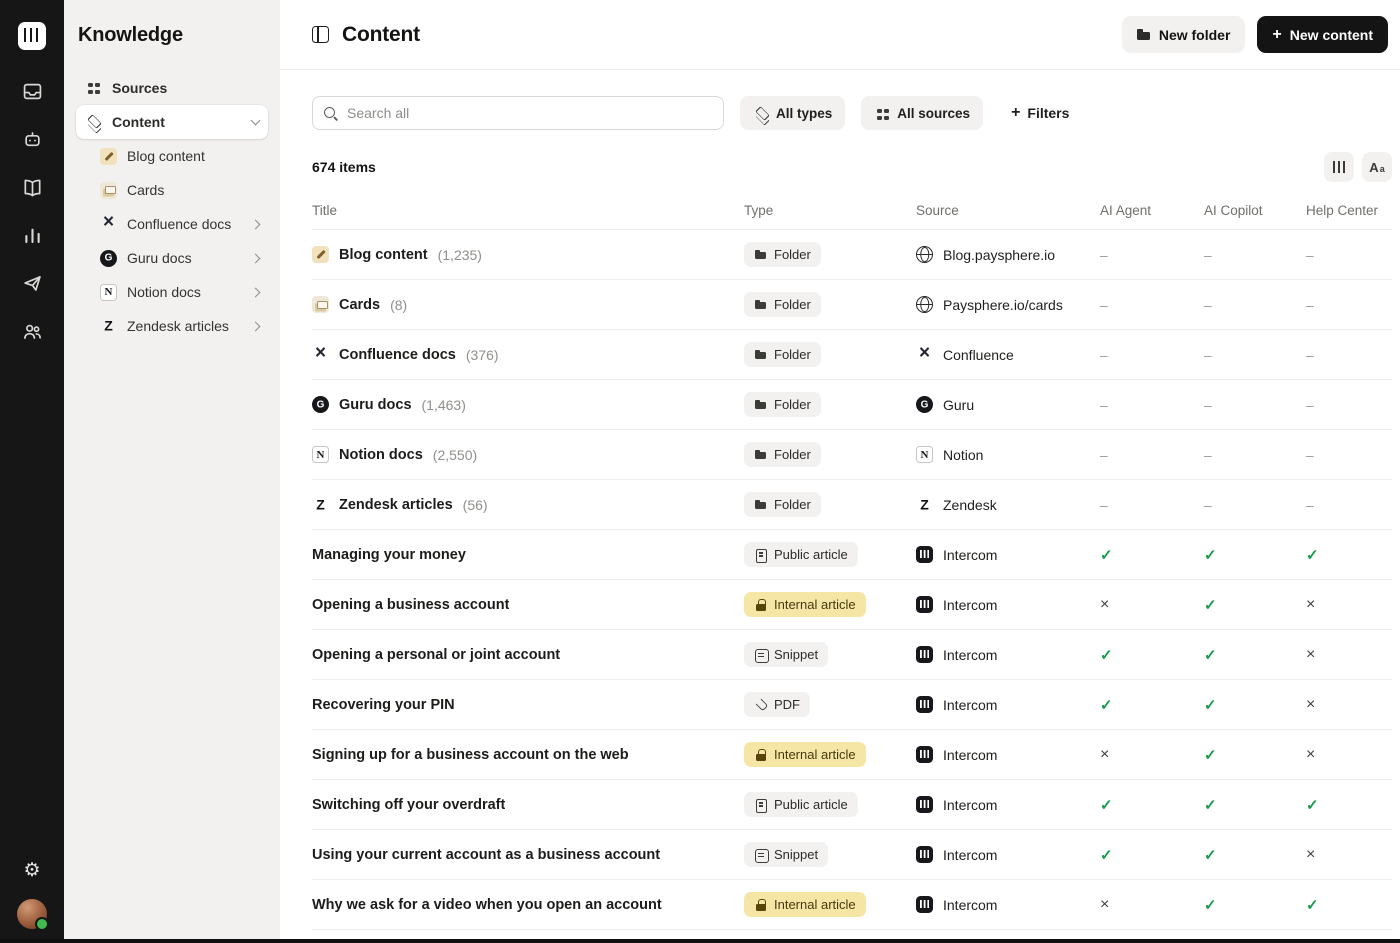 Image resolution: width=1400 pixels, height=943 pixels. Describe the element at coordinates (172, 292) in the screenshot. I see `sidebar-item-notion-docs: Notion docs` at that location.